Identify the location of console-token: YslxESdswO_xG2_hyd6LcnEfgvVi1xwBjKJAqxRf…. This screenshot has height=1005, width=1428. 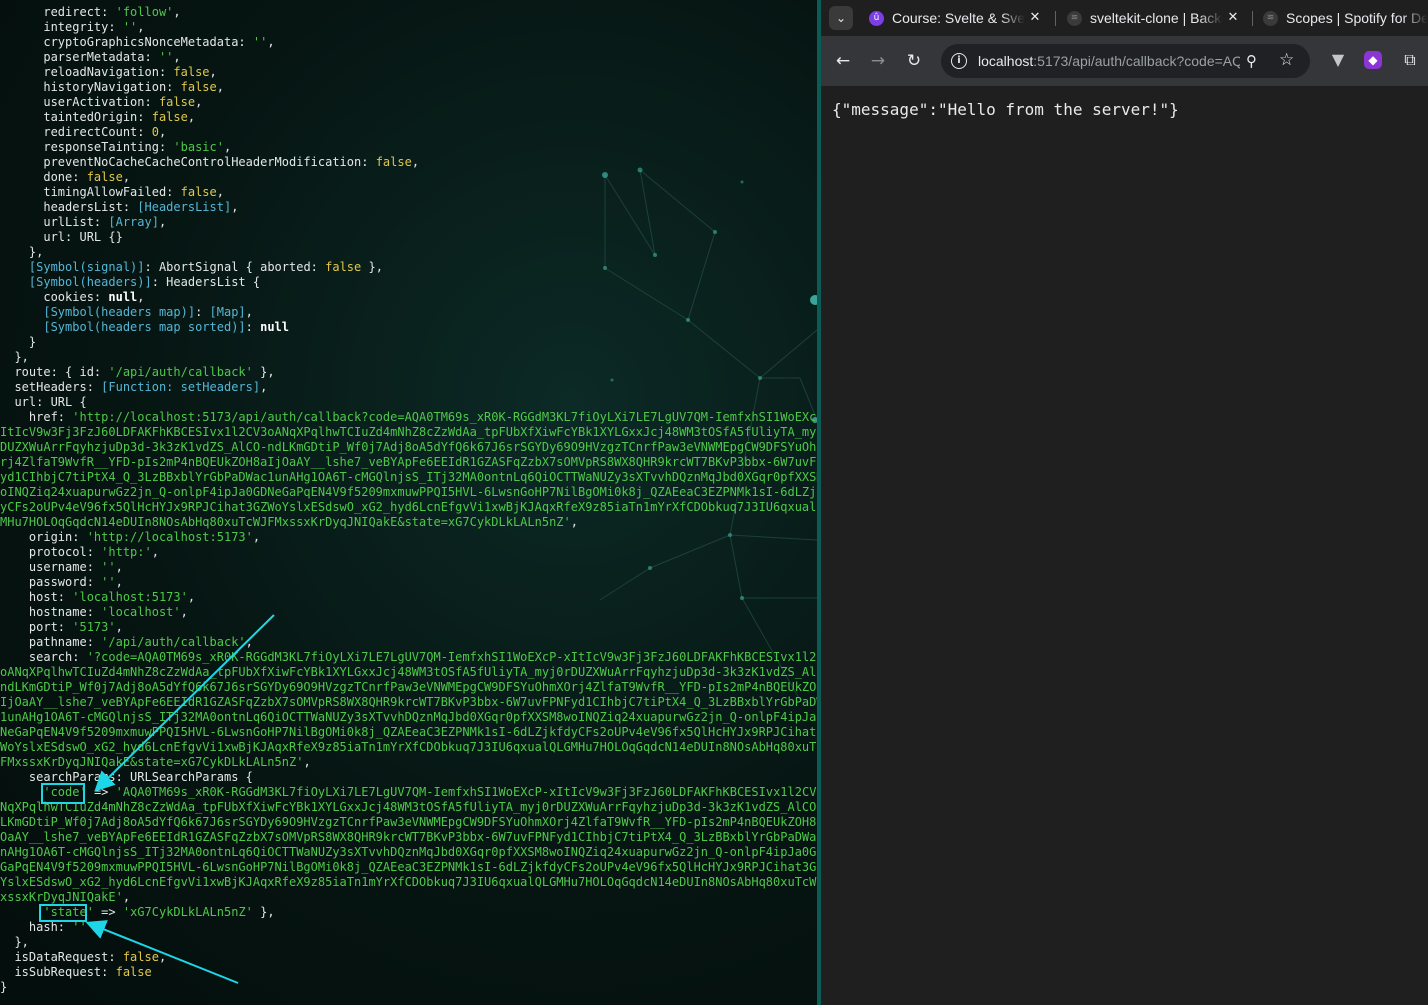
(408, 882).